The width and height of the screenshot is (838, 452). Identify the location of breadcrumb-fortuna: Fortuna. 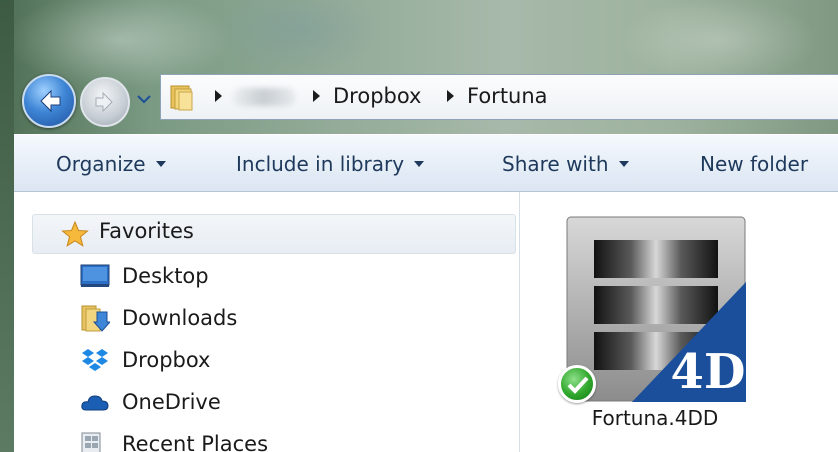
(507, 96).